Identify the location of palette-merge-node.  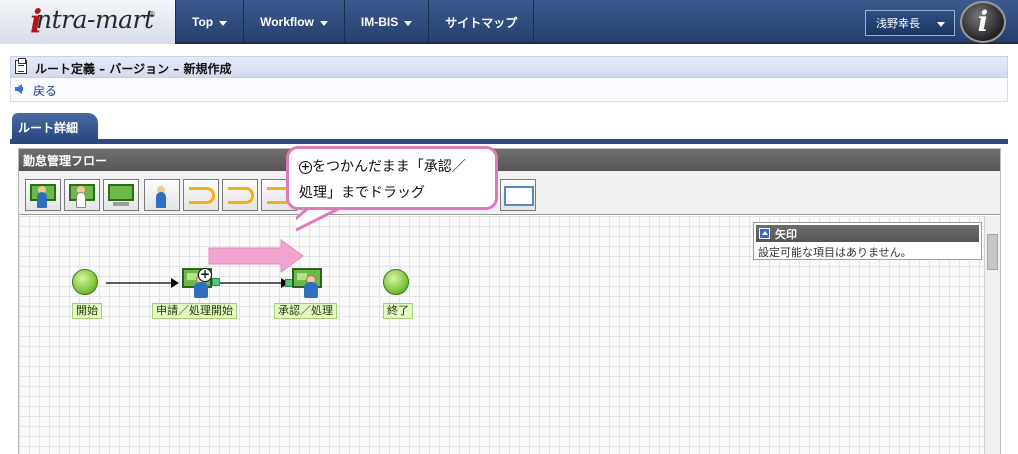
(240, 195).